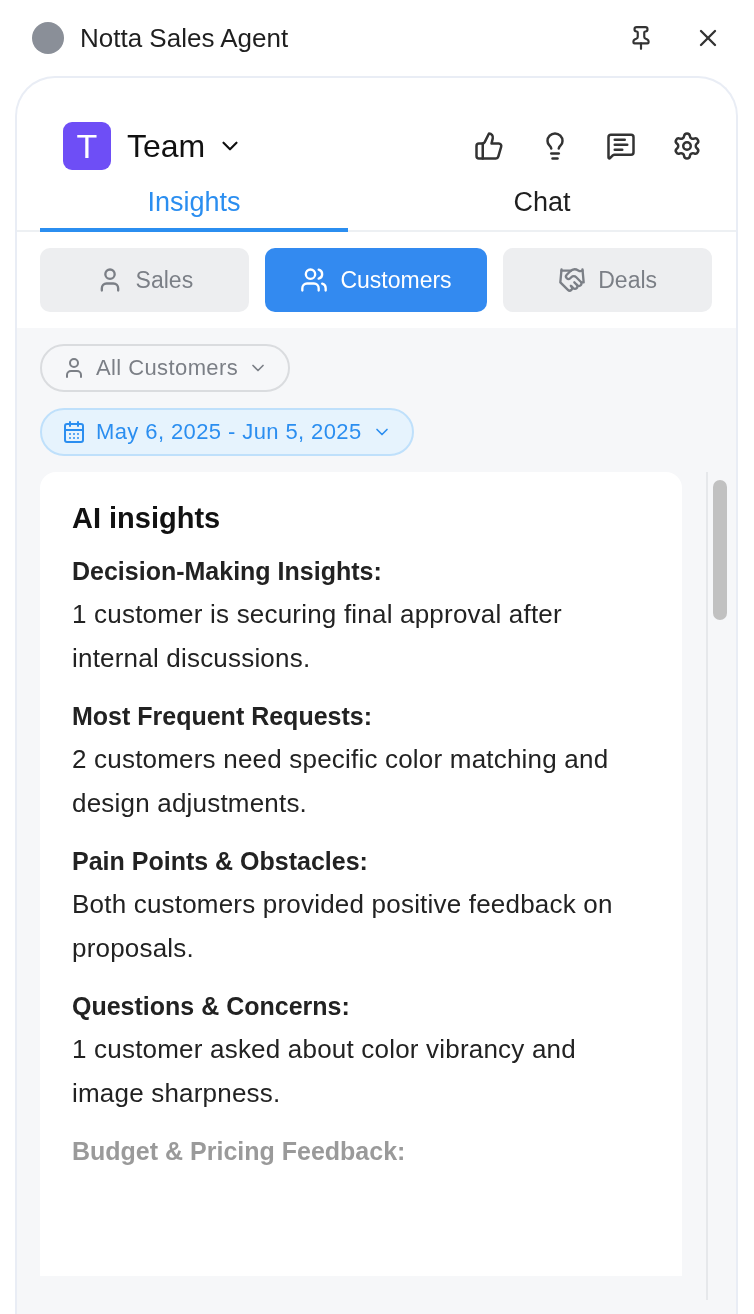  What do you see at coordinates (720, 550) in the screenshot?
I see `scrollbar-thumb` at bounding box center [720, 550].